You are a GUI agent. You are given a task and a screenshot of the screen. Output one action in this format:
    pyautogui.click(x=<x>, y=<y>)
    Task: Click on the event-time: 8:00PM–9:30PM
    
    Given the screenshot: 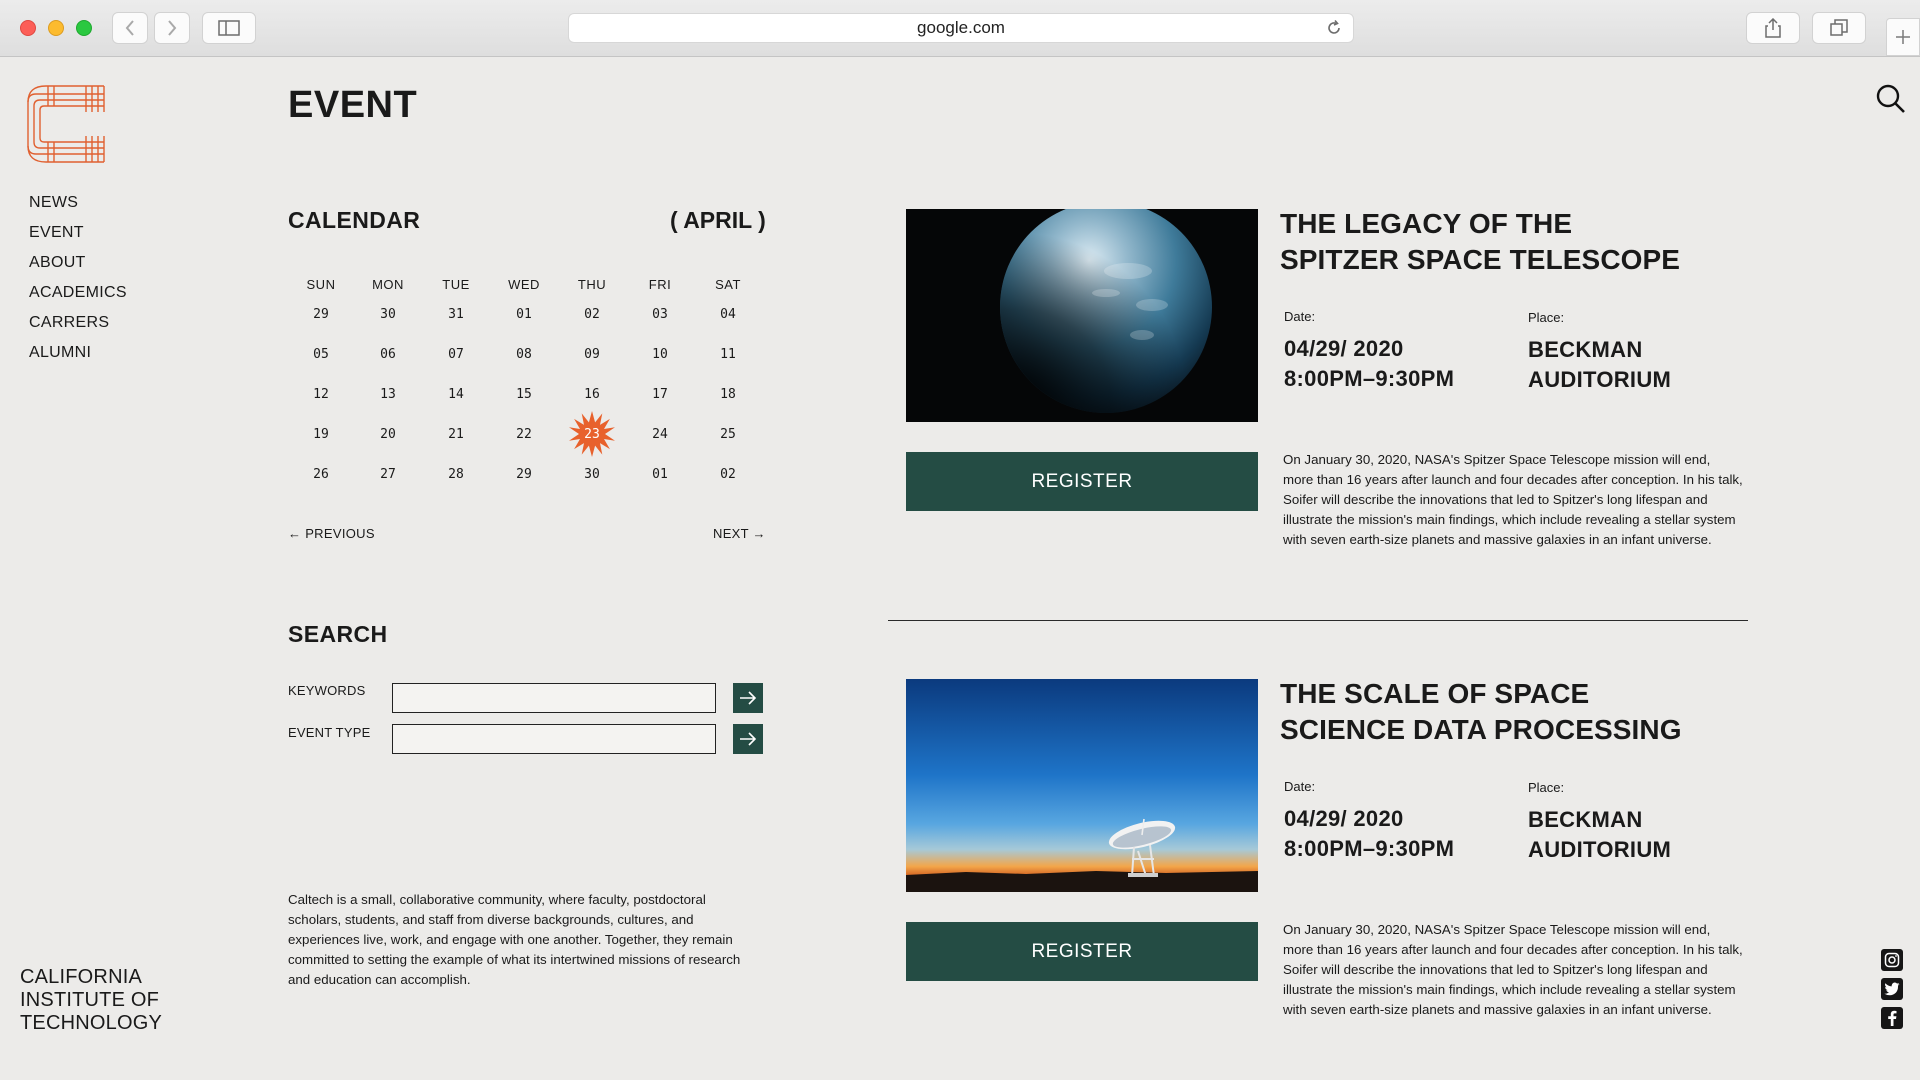 What is the action you would take?
    pyautogui.click(x=1369, y=378)
    